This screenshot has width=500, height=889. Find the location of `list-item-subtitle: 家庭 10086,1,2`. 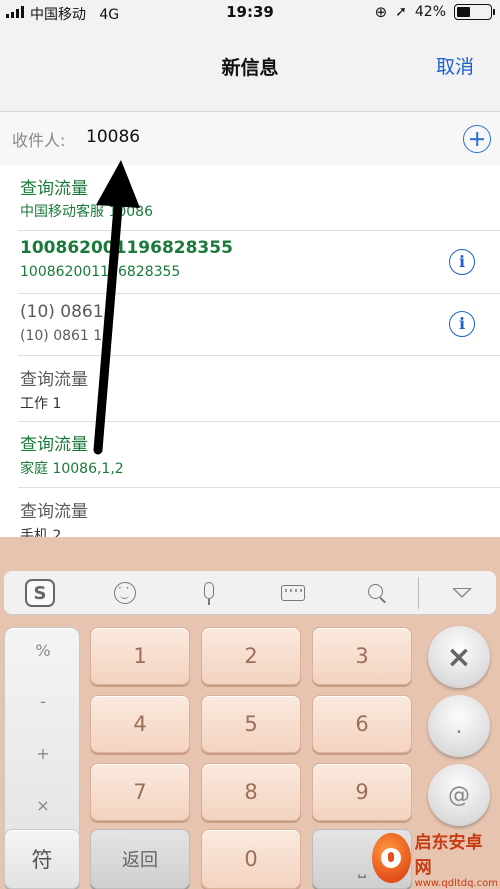

list-item-subtitle: 家庭 10086,1,2 is located at coordinates (72, 469).